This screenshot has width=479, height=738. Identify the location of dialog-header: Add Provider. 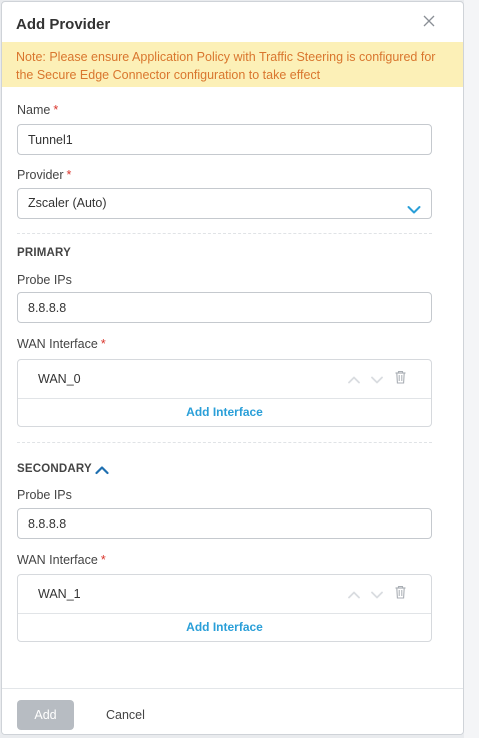
(232, 22).